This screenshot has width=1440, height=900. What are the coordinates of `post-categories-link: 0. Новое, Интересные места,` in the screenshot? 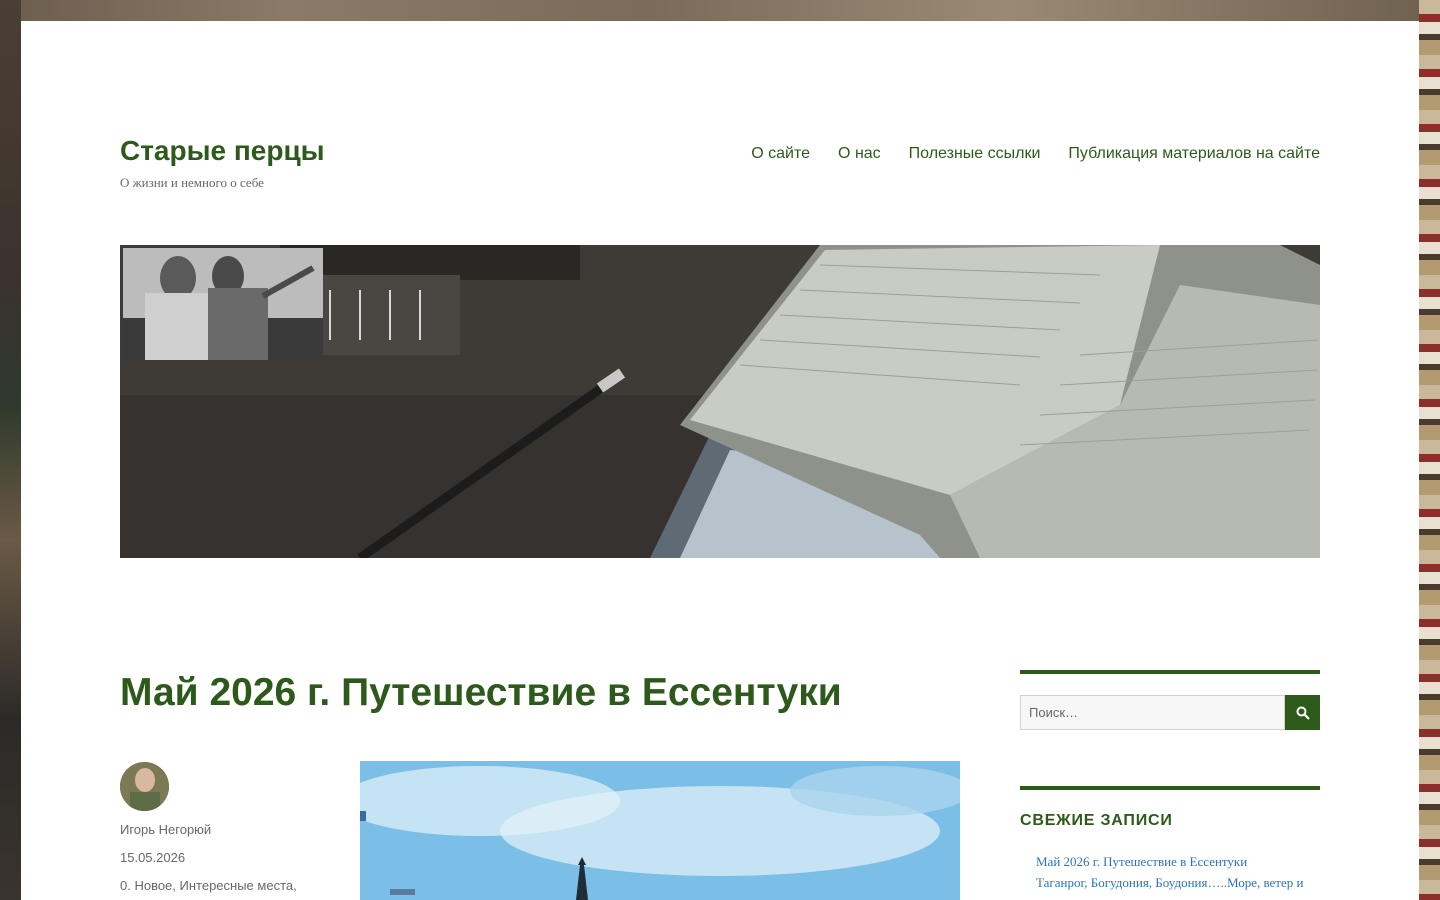 It's located at (208, 885).